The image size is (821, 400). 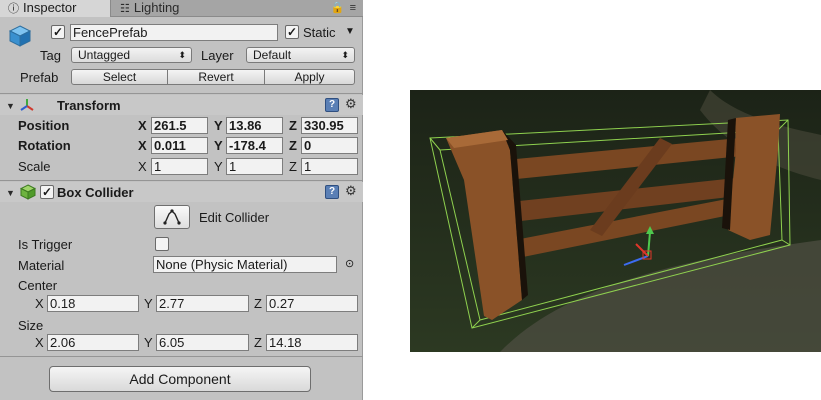 I want to click on prefab-apply-button: Apply, so click(x=309, y=77).